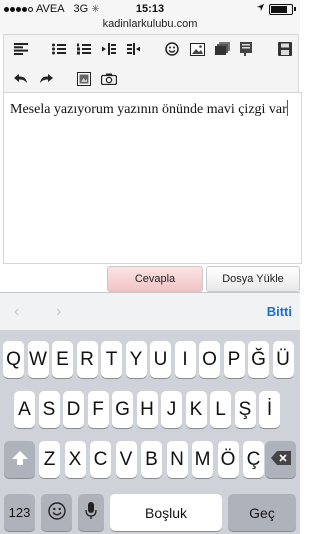 The width and height of the screenshot is (320, 534). What do you see at coordinates (253, 459) in the screenshot?
I see `key-ç: Ç` at bounding box center [253, 459].